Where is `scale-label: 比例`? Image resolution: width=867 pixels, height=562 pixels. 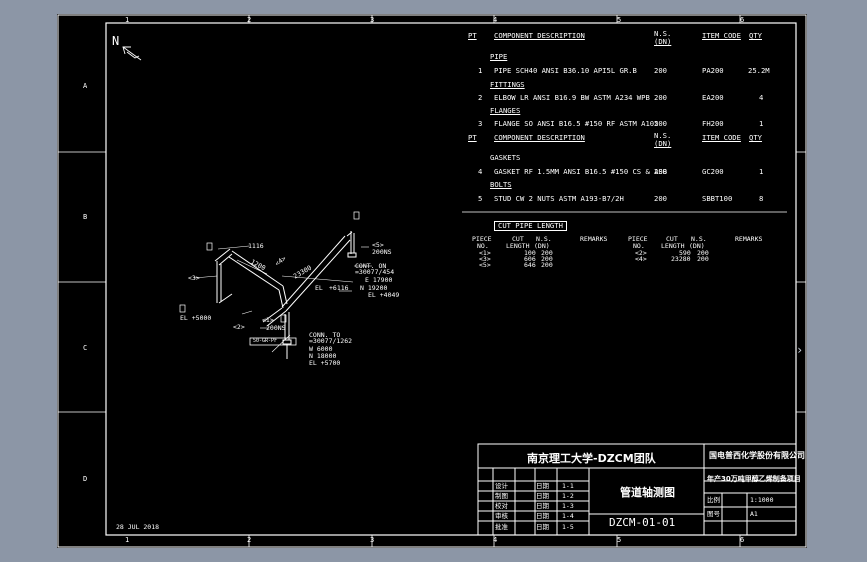 scale-label: 比例 is located at coordinates (713, 500).